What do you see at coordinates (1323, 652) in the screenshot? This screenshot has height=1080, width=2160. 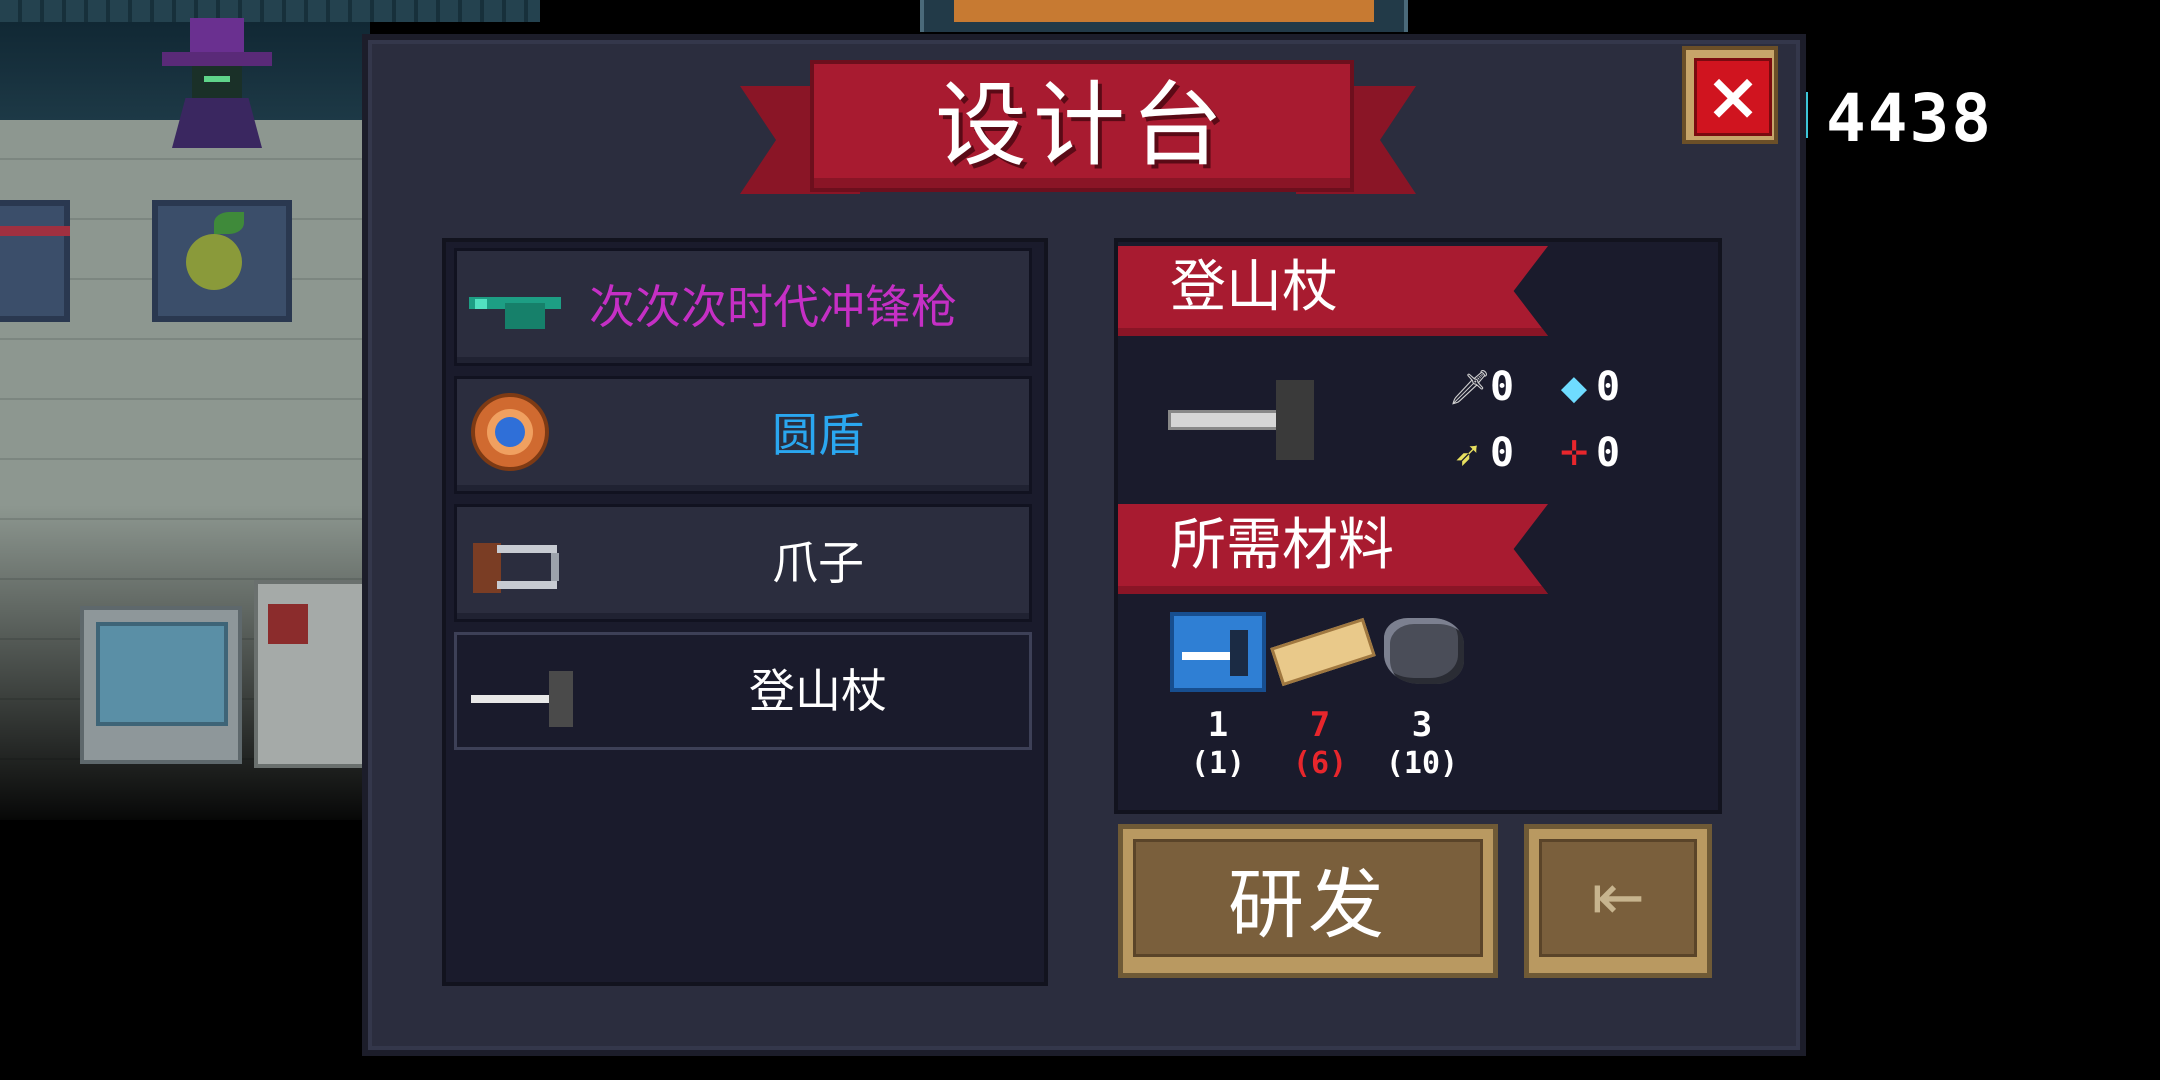 I see `wood-icon` at bounding box center [1323, 652].